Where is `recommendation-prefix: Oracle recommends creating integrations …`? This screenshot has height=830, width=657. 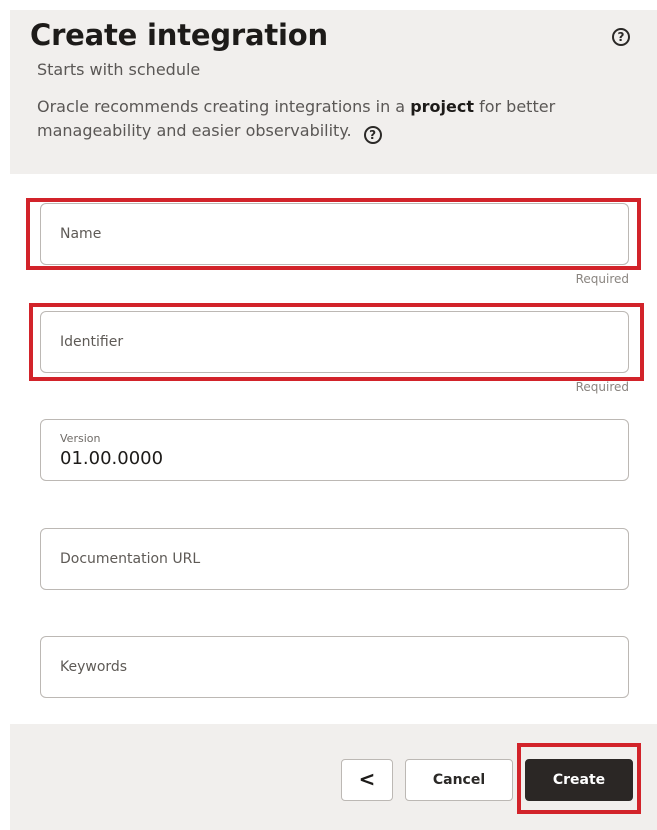
recommendation-prefix: Oracle recommends creating integrations … is located at coordinates (224, 106).